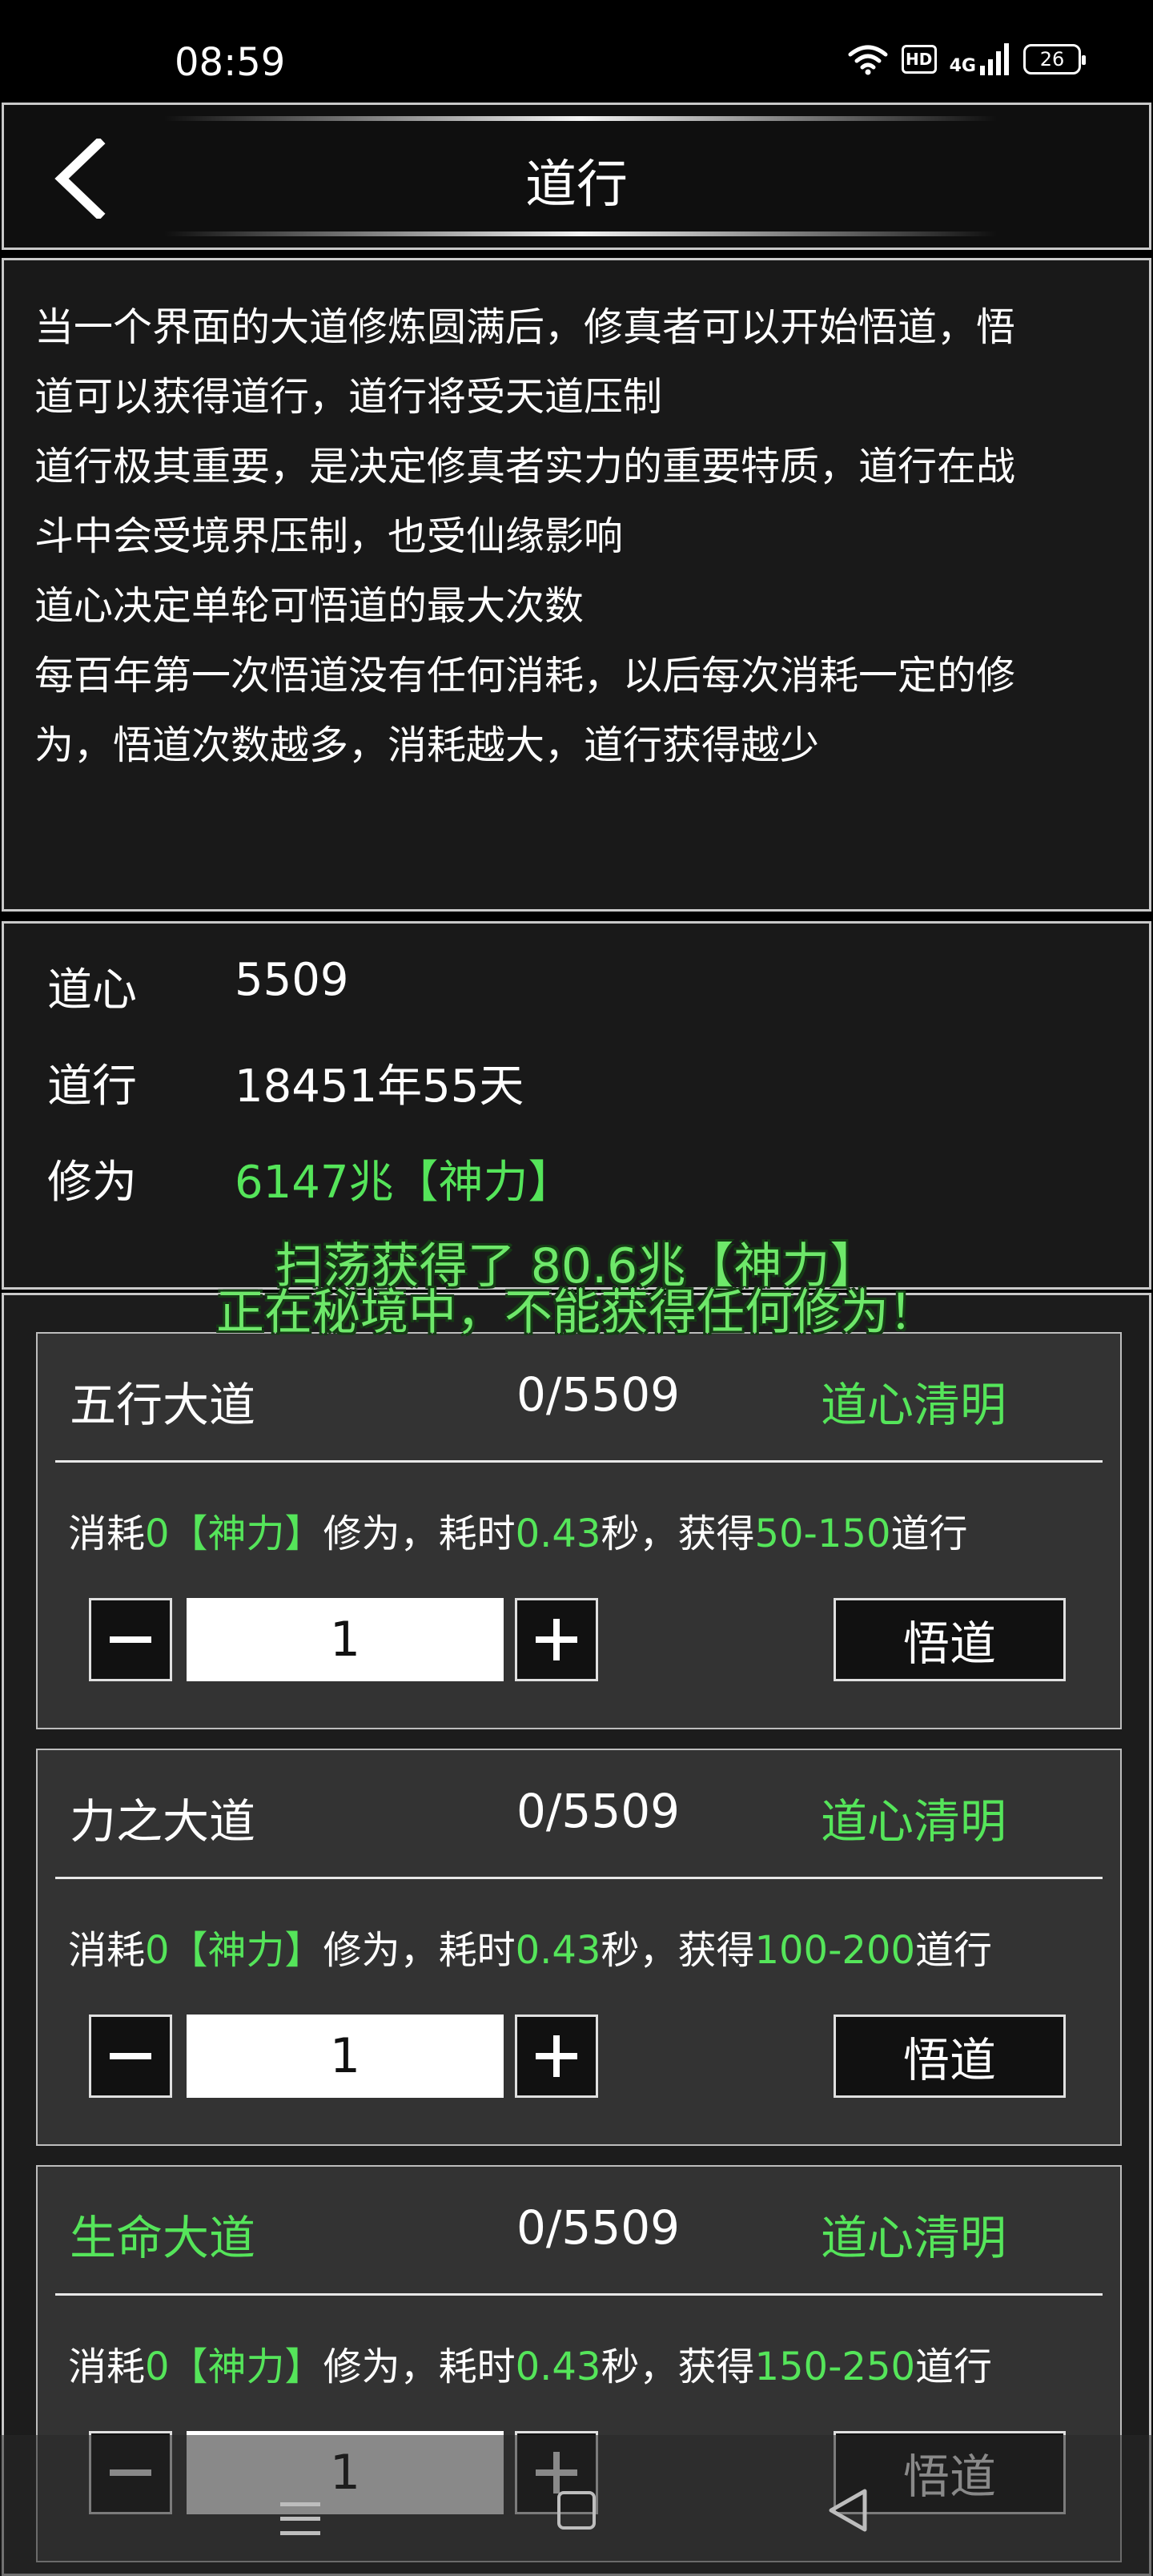  What do you see at coordinates (576, 2510) in the screenshot?
I see `home-icon` at bounding box center [576, 2510].